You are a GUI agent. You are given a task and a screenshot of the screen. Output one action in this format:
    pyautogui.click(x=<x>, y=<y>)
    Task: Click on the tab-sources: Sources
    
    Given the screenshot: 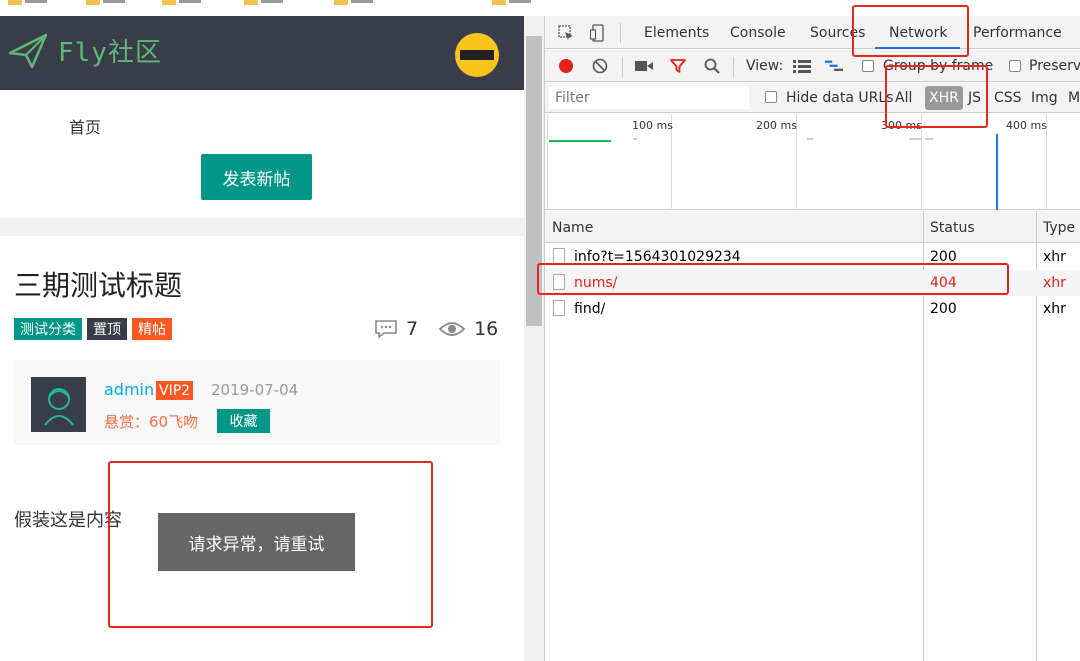 What is the action you would take?
    pyautogui.click(x=837, y=33)
    